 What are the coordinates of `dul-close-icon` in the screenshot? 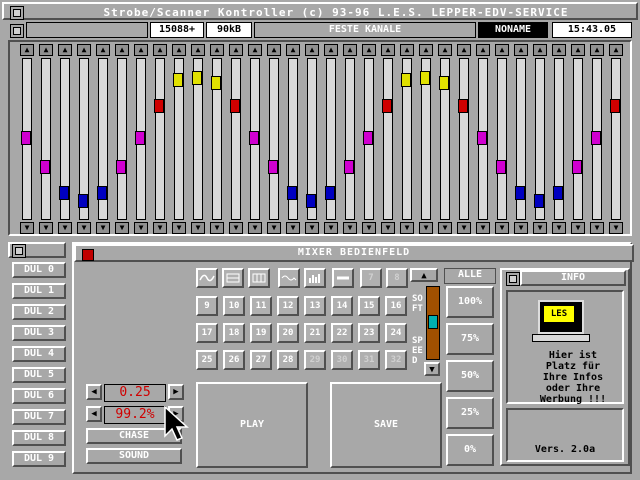 It's located at (19, 251).